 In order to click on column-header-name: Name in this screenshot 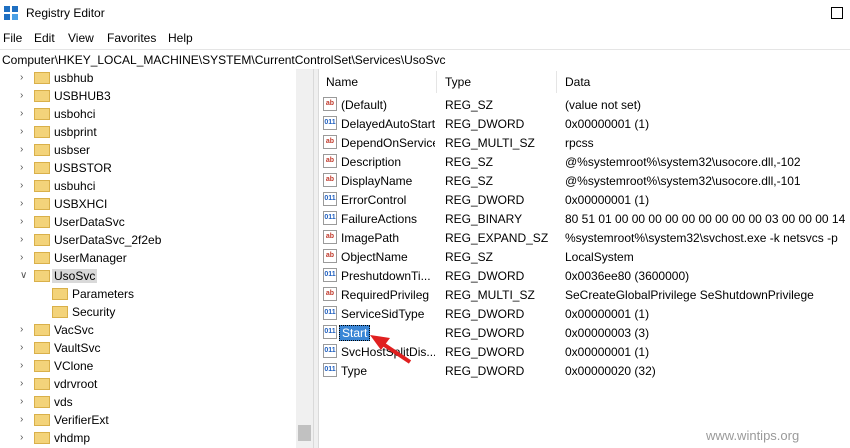, I will do `click(342, 82)`.